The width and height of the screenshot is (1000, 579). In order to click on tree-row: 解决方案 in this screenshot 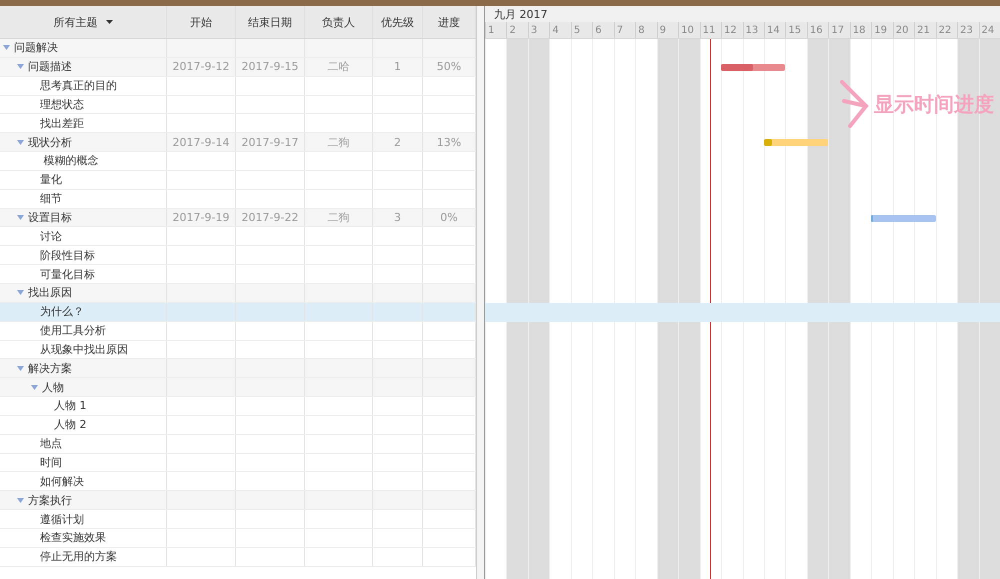, I will do `click(238, 368)`.